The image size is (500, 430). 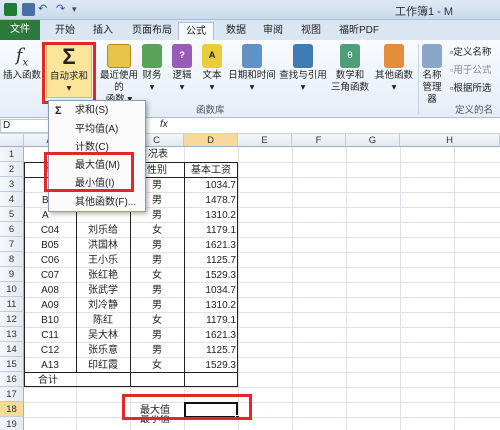 What do you see at coordinates (12, 304) in the screenshot?
I see `row-header-11: 11` at bounding box center [12, 304].